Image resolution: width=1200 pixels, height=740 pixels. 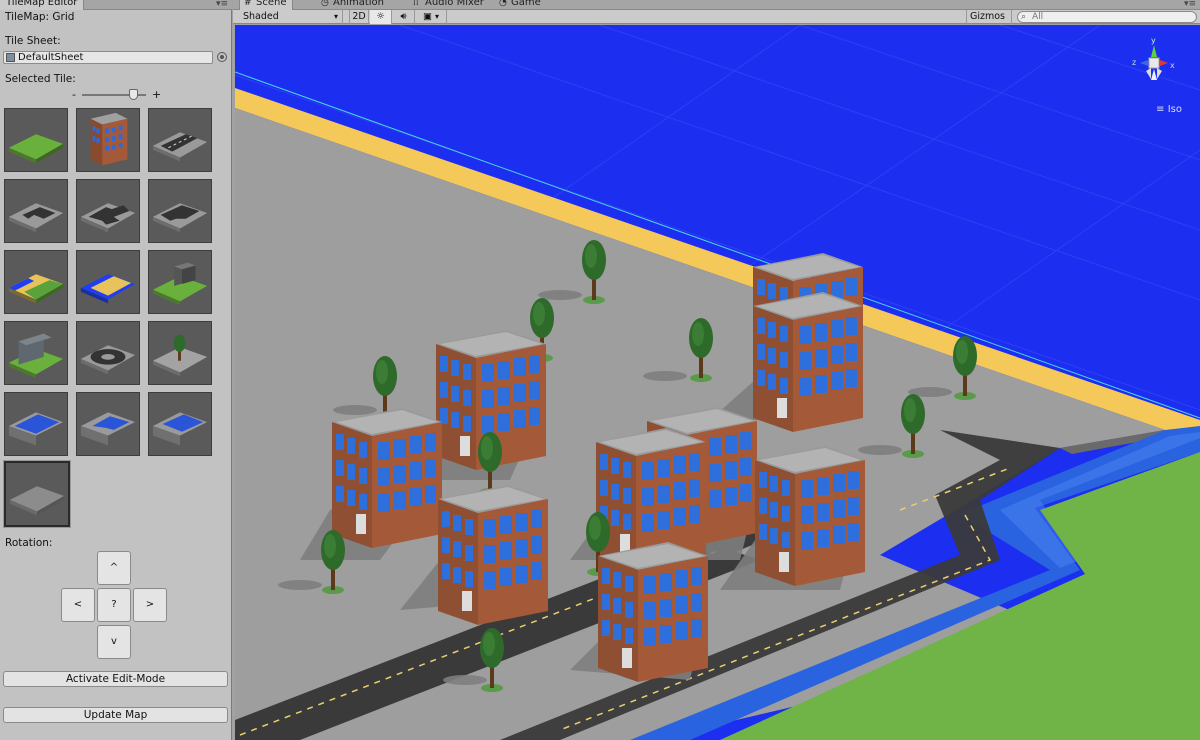 I want to click on tab-scene: # Scene, so click(x=266, y=5).